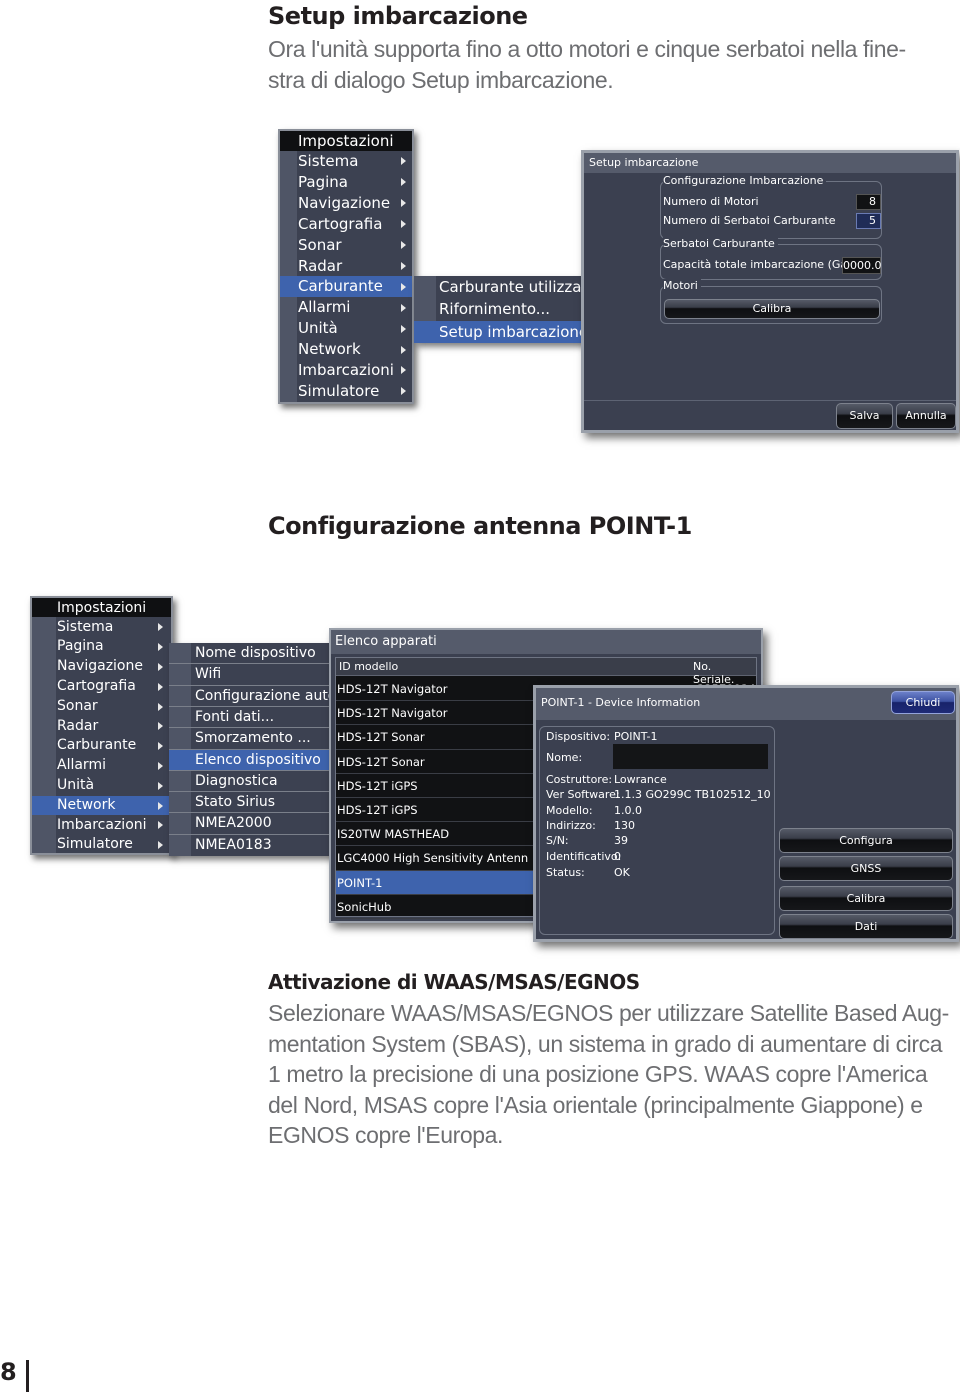 The width and height of the screenshot is (960, 1393). I want to click on submenu-item-elenco-dispositivo: Elenco dispositivo, so click(251, 760).